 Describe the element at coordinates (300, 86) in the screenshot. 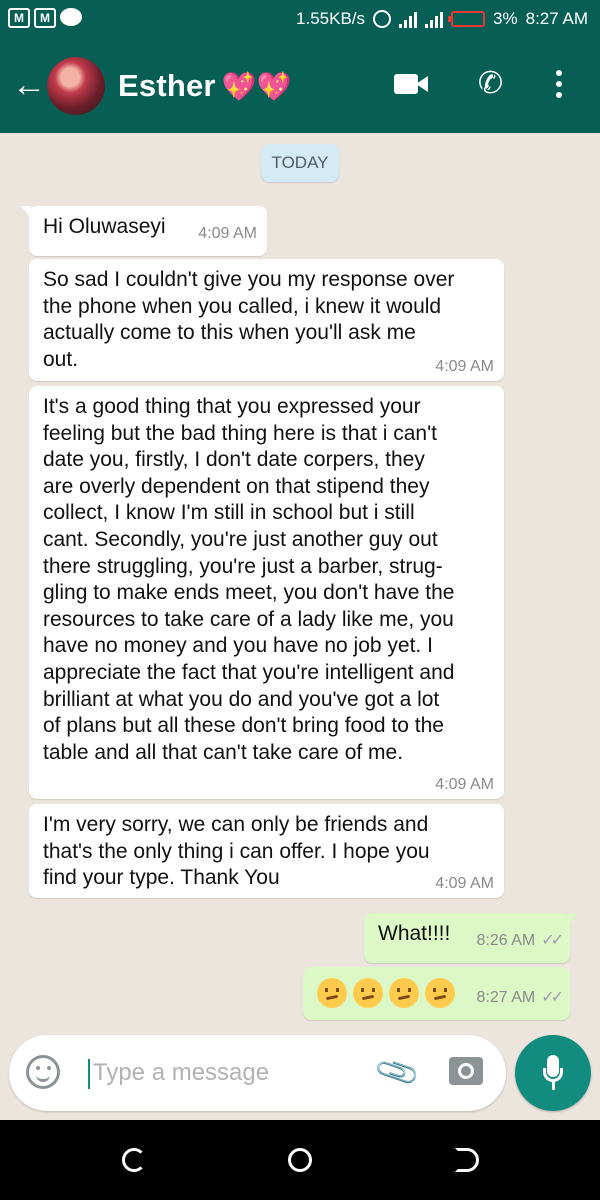

I see `chat-header: ← Esther 💖💖 ✆` at that location.